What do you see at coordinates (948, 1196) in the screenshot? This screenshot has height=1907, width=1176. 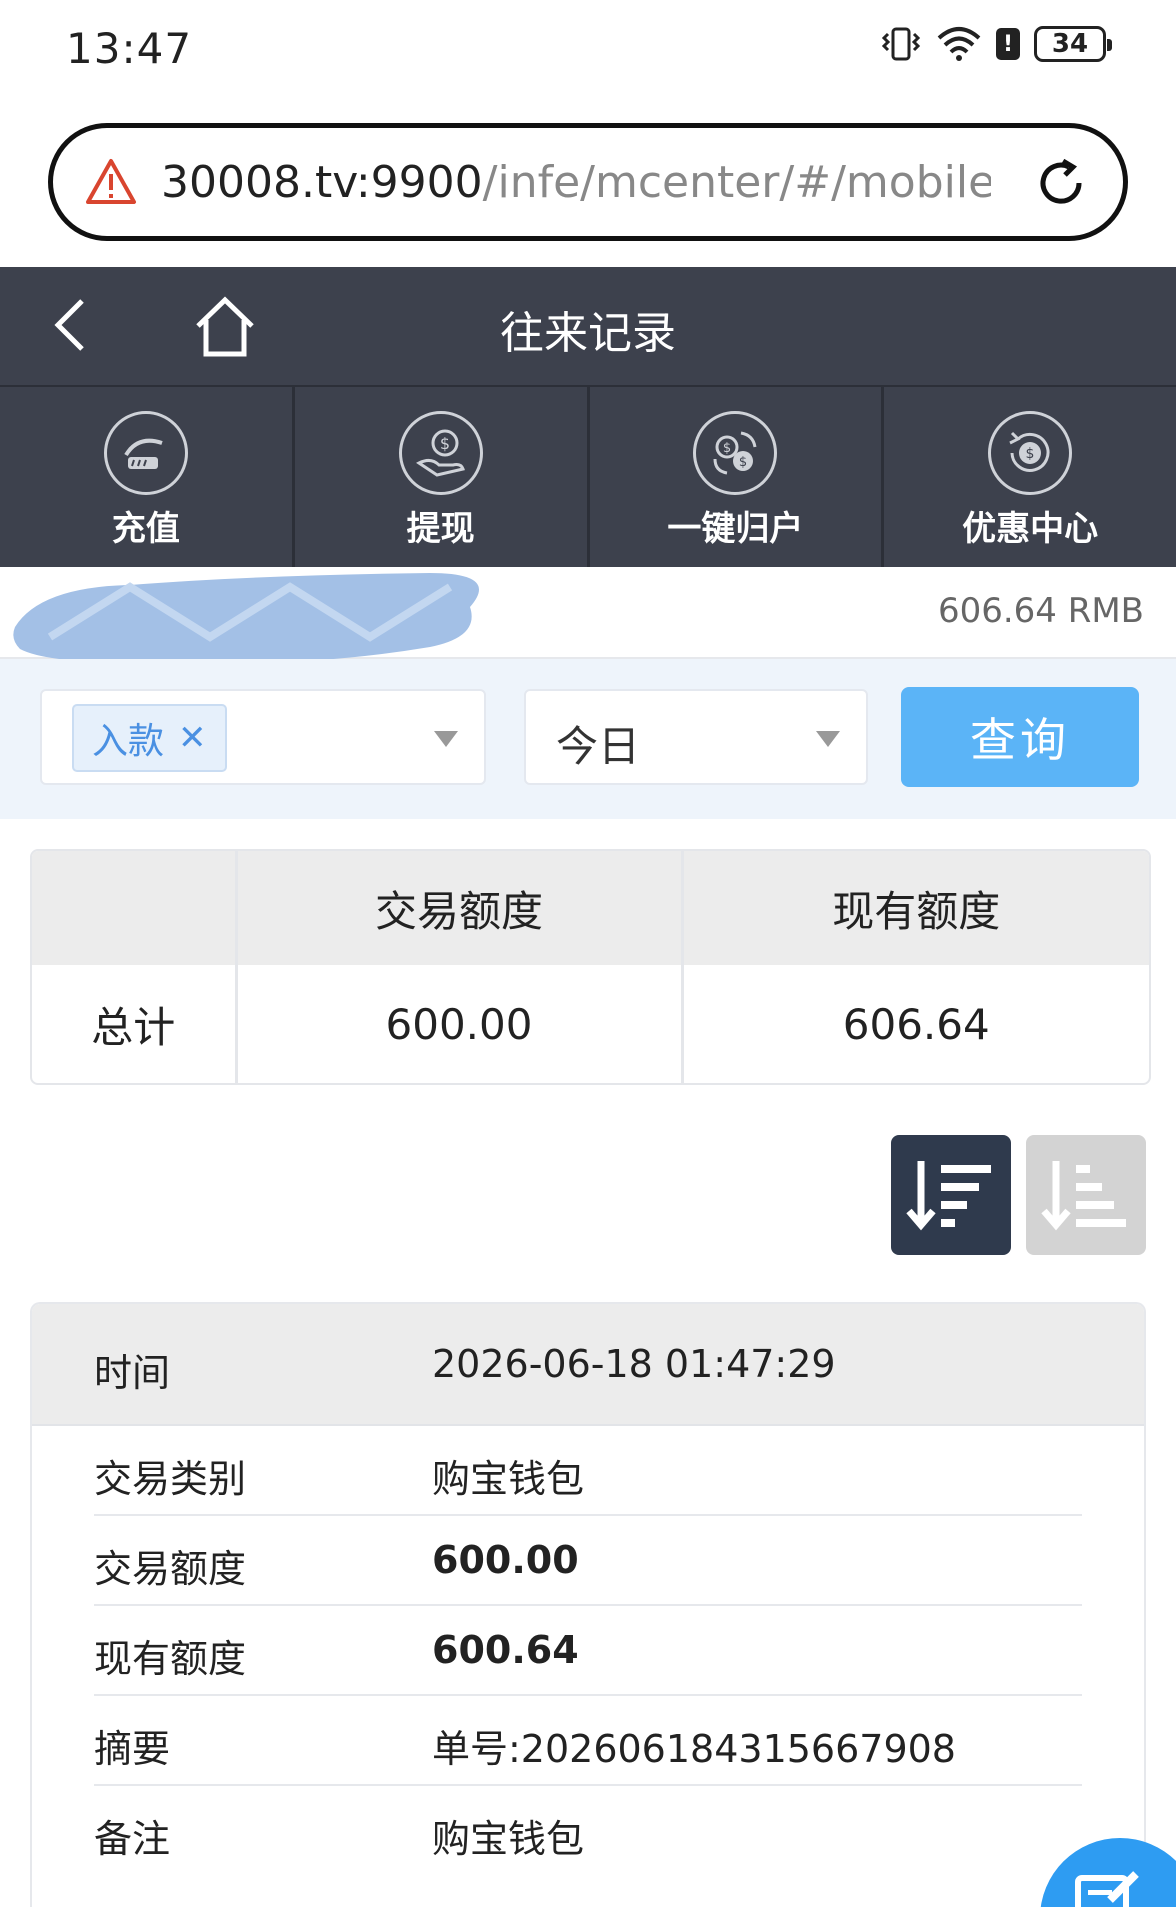 I see `sort-descending-icon` at bounding box center [948, 1196].